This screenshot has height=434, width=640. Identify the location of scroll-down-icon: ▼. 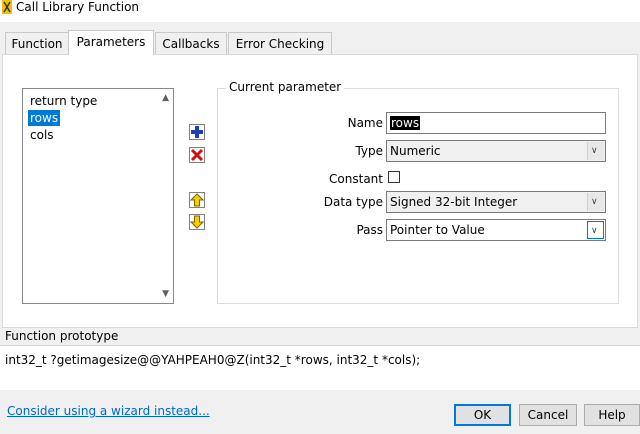
(165, 294).